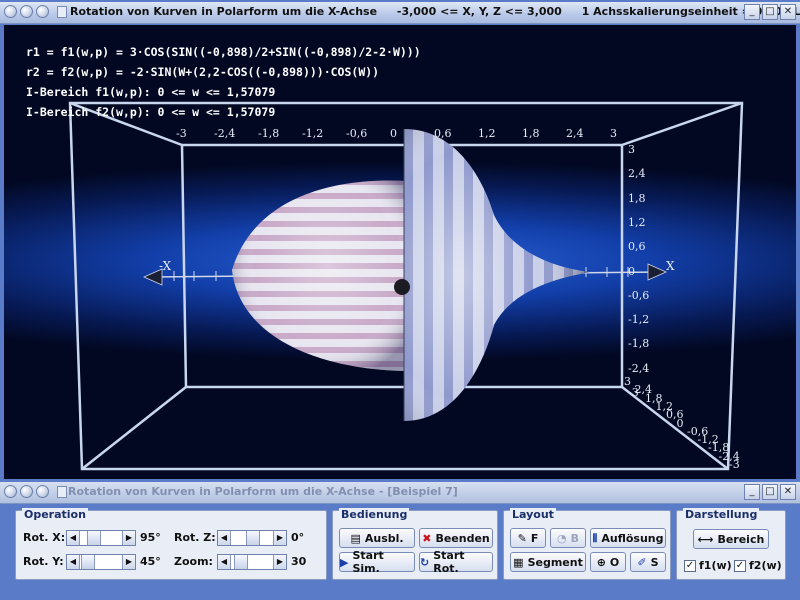  What do you see at coordinates (43, 561) in the screenshot?
I see `rot-y-label: Rot. Y:` at bounding box center [43, 561].